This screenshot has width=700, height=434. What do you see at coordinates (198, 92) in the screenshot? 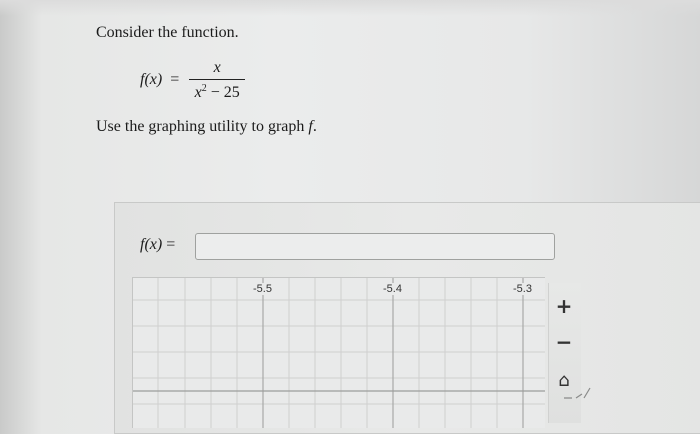
I see `denominator-var: x` at bounding box center [198, 92].